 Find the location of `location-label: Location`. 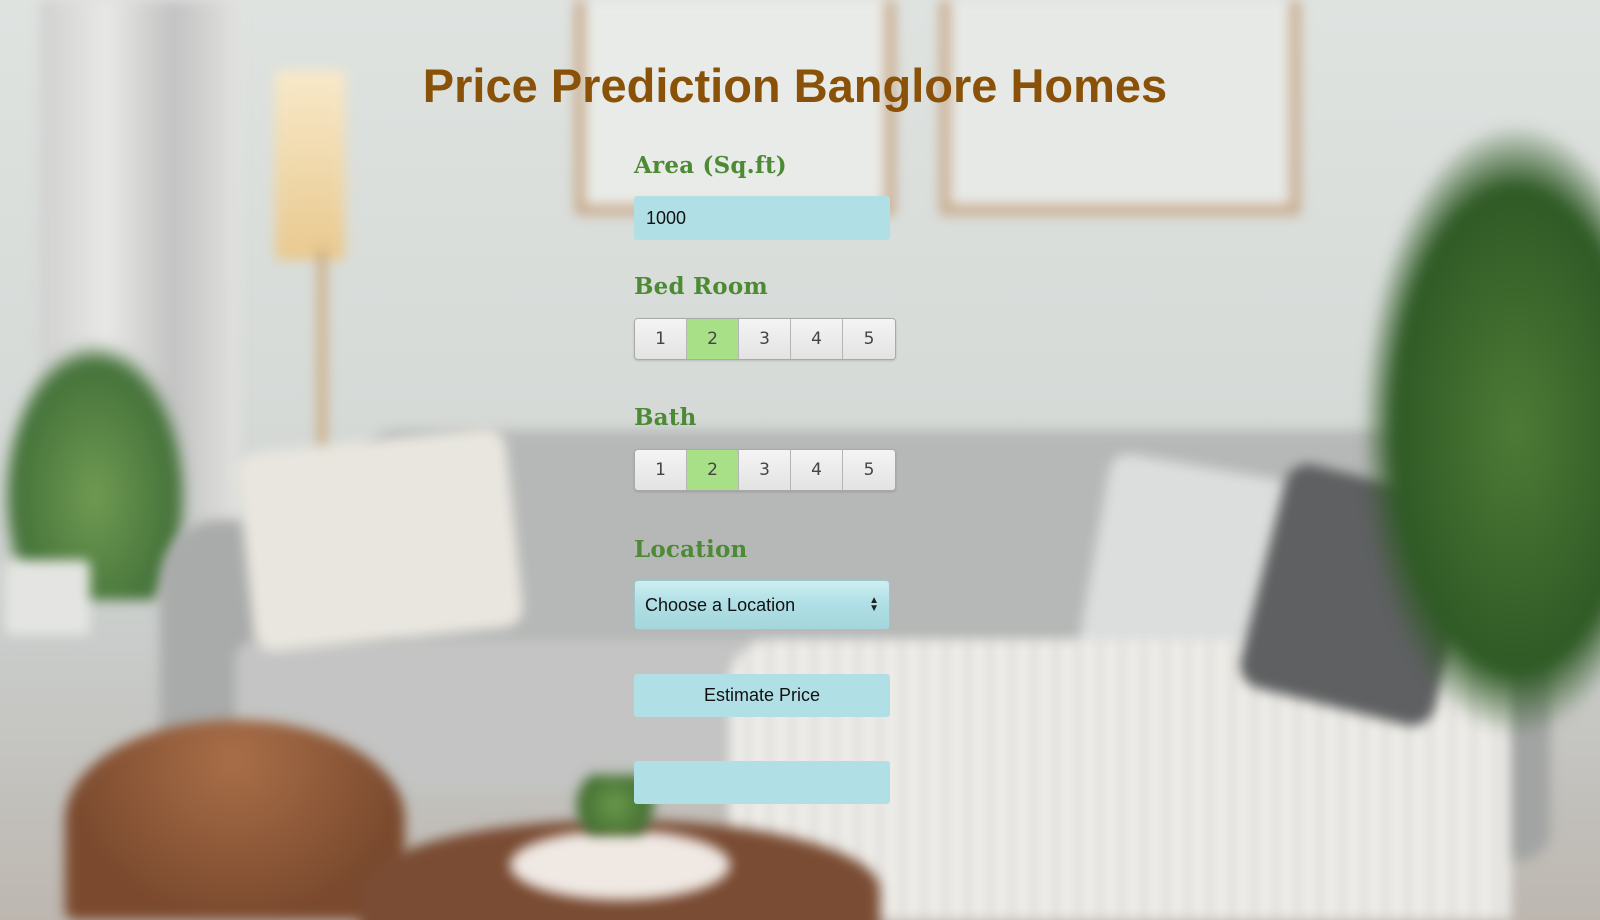

location-label: Location is located at coordinates (691, 549).